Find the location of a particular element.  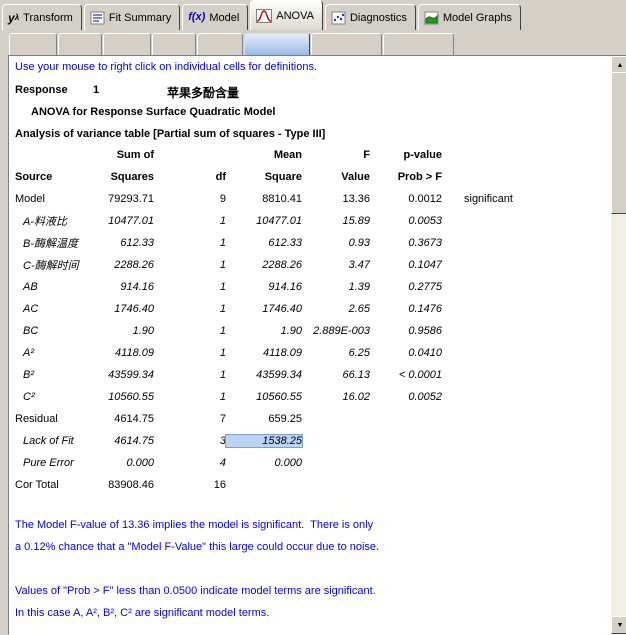

p-value-cell: 0.2775 is located at coordinates (406, 287).